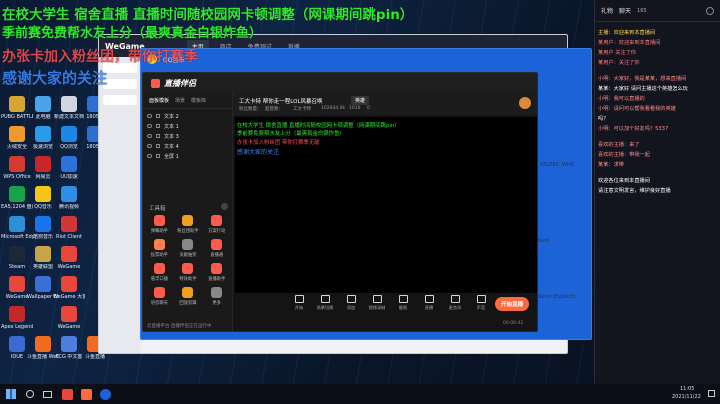 The height and width of the screenshot is (404, 720). What do you see at coordinates (188, 279) in the screenshot?
I see `tool-label: 特效助手` at bounding box center [188, 279].